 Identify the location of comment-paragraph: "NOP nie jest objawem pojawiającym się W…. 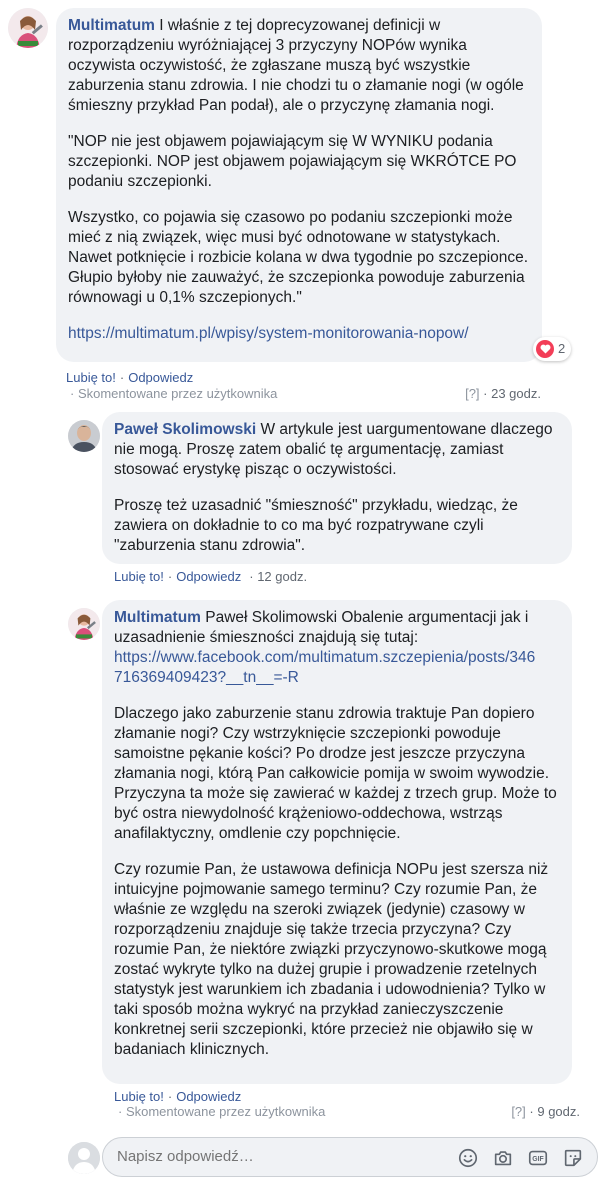
(292, 161).